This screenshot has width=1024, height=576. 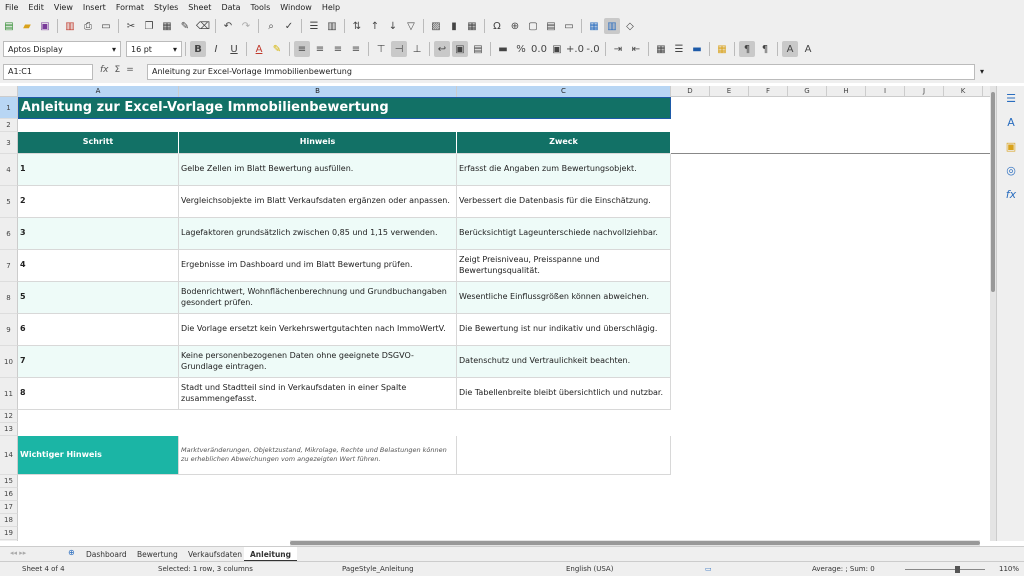 I want to click on text-direction-ltr-icon: ¶, so click(x=747, y=49).